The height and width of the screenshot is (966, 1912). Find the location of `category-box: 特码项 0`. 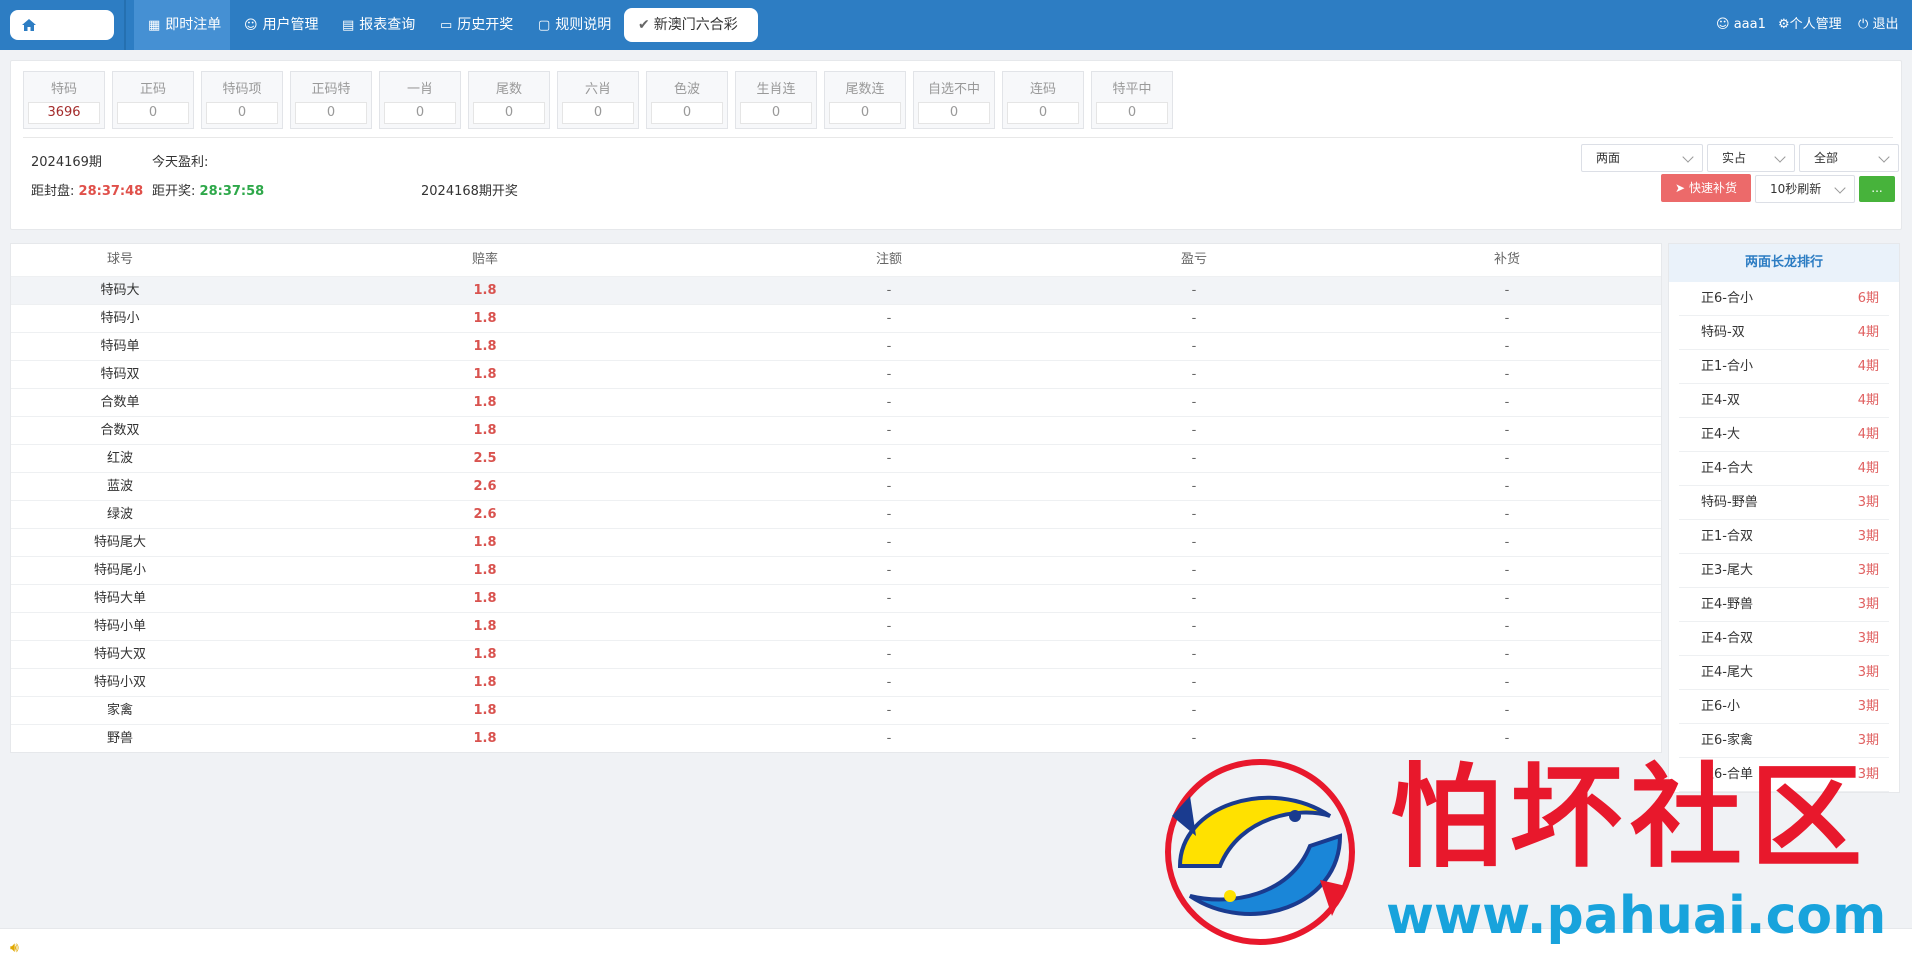

category-box: 特码项 0 is located at coordinates (242, 100).